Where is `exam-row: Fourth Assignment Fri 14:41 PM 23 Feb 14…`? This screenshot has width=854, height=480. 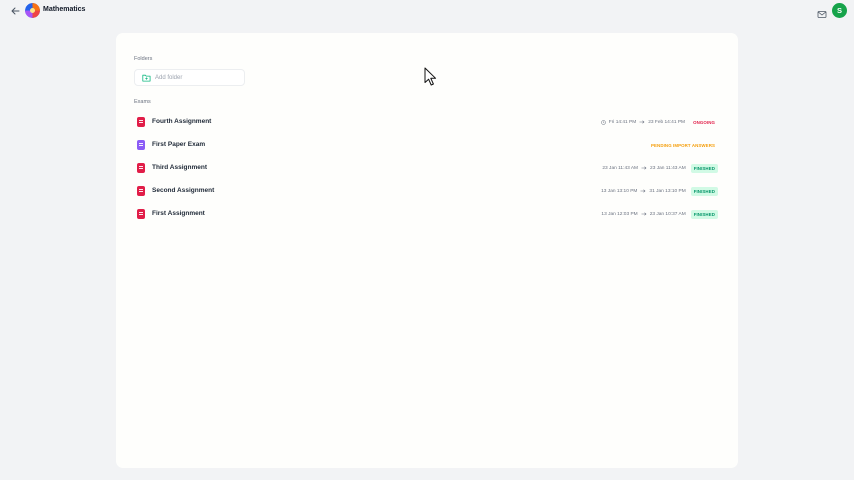
exam-row: Fourth Assignment Fri 14:41 PM 23 Feb 14… is located at coordinates (426, 122).